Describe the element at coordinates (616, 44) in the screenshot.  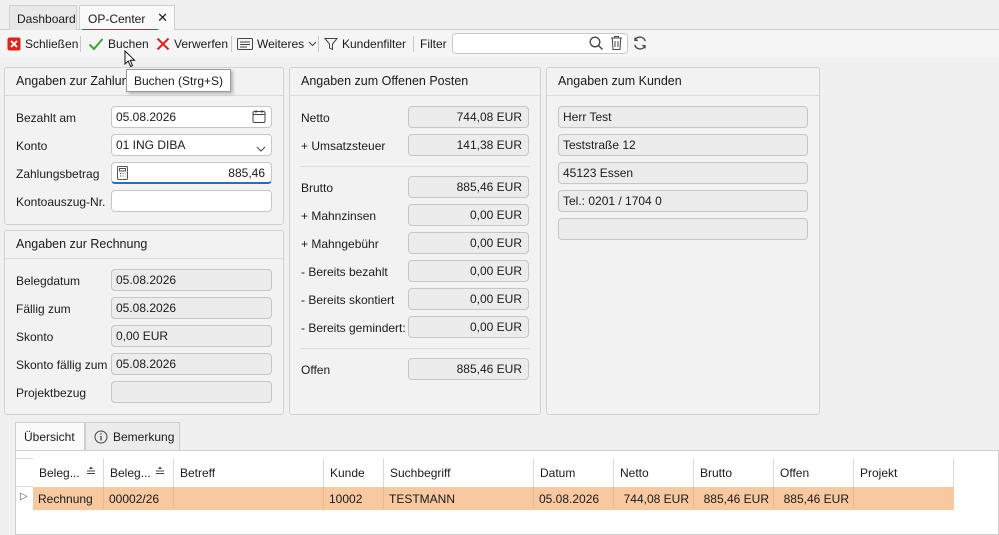
I see `trash-icon` at that location.